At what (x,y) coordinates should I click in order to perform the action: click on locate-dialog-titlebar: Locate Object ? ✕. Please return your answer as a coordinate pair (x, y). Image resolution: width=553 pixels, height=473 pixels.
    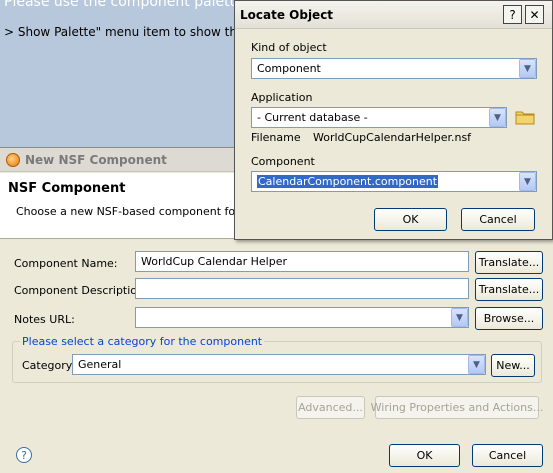
    Looking at the image, I should click on (393, 15).